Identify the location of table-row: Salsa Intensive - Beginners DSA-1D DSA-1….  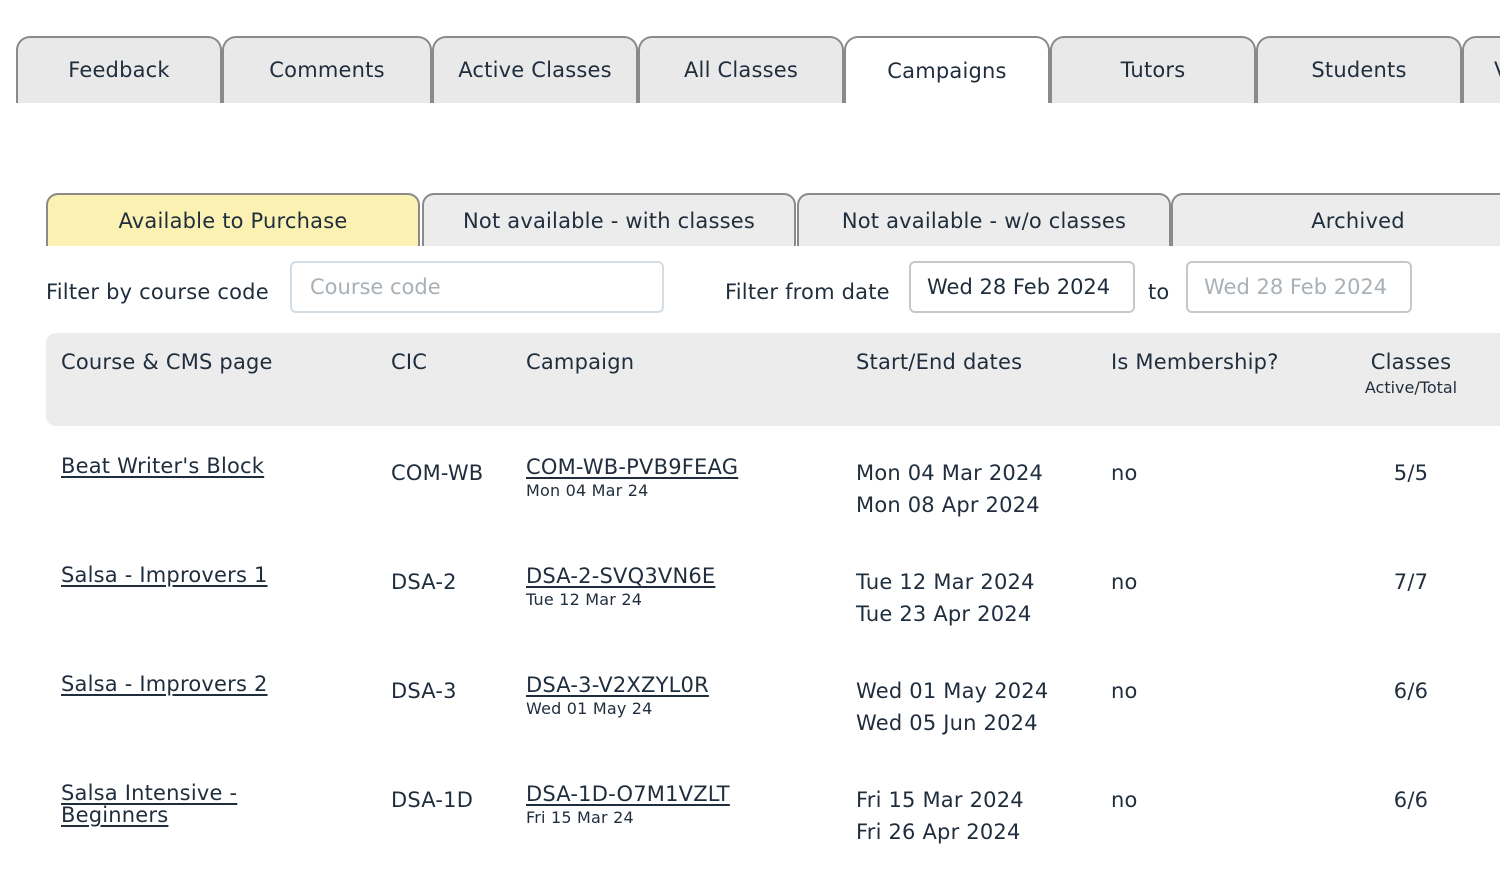
(773, 807).